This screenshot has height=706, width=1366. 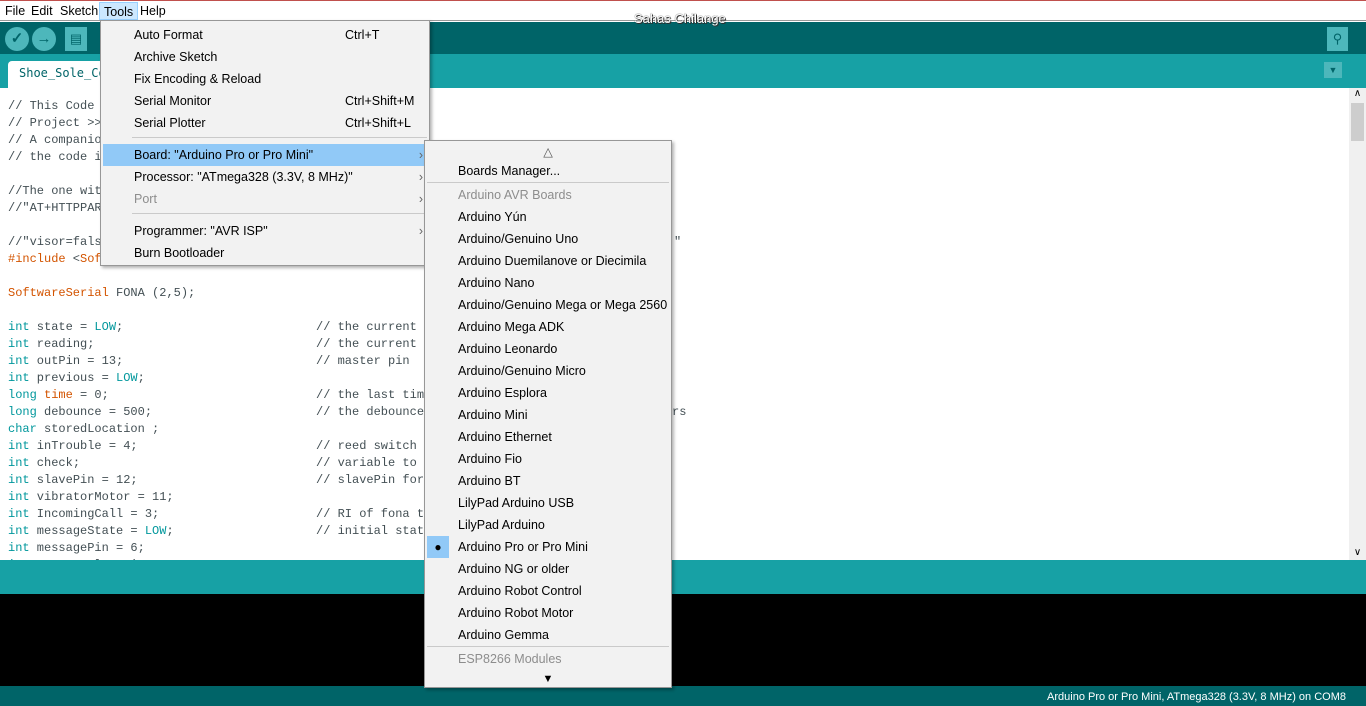 I want to click on board-item: Arduino Gemma, so click(x=548, y=635).